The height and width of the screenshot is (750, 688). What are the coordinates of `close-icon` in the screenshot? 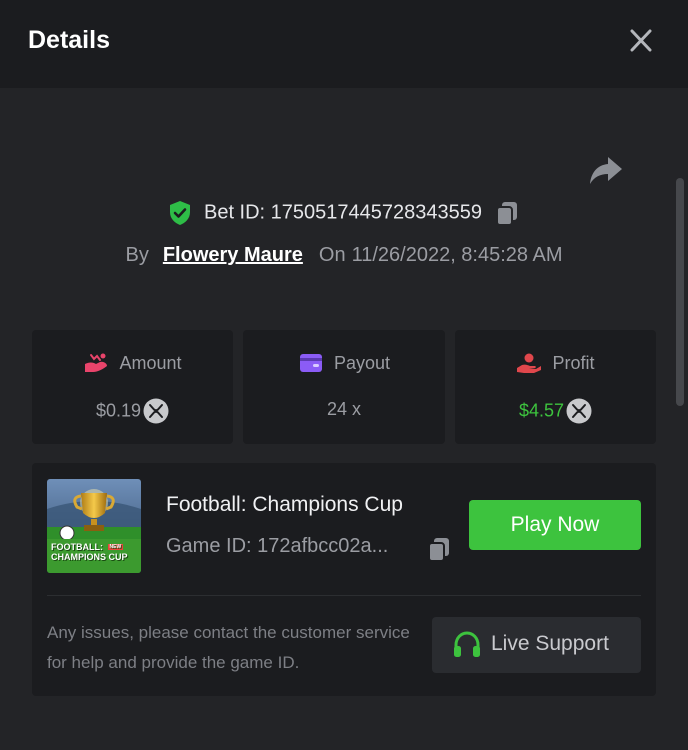 It's located at (641, 41).